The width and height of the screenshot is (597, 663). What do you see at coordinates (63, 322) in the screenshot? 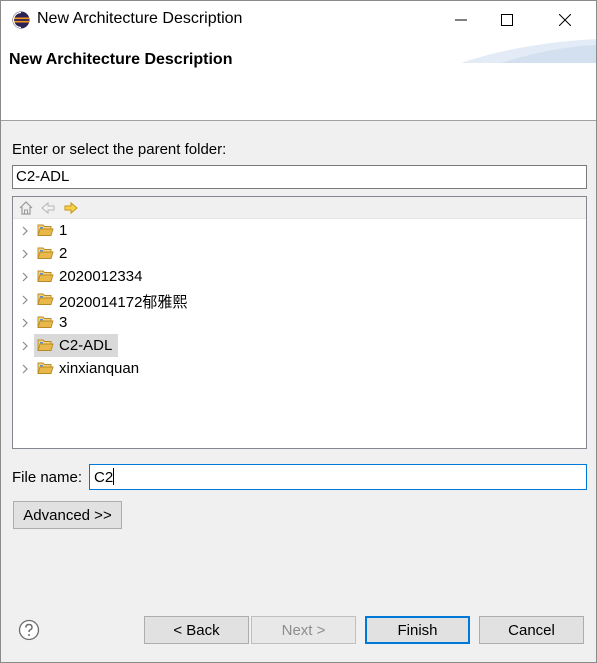
I see `tree-item-label: 3` at bounding box center [63, 322].